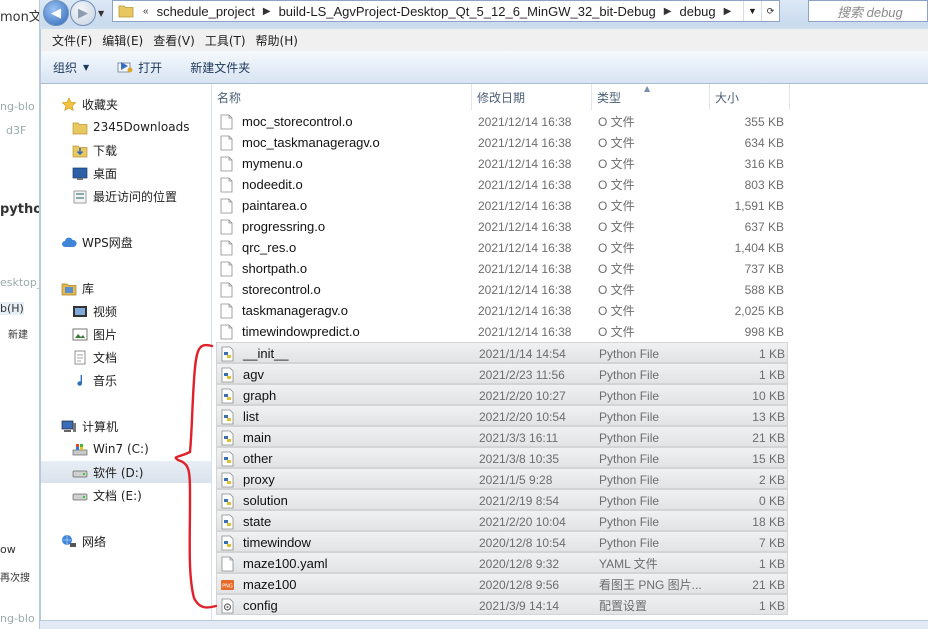  What do you see at coordinates (516, 479) in the screenshot?
I see `file-date: 2021/1/5 9:28` at bounding box center [516, 479].